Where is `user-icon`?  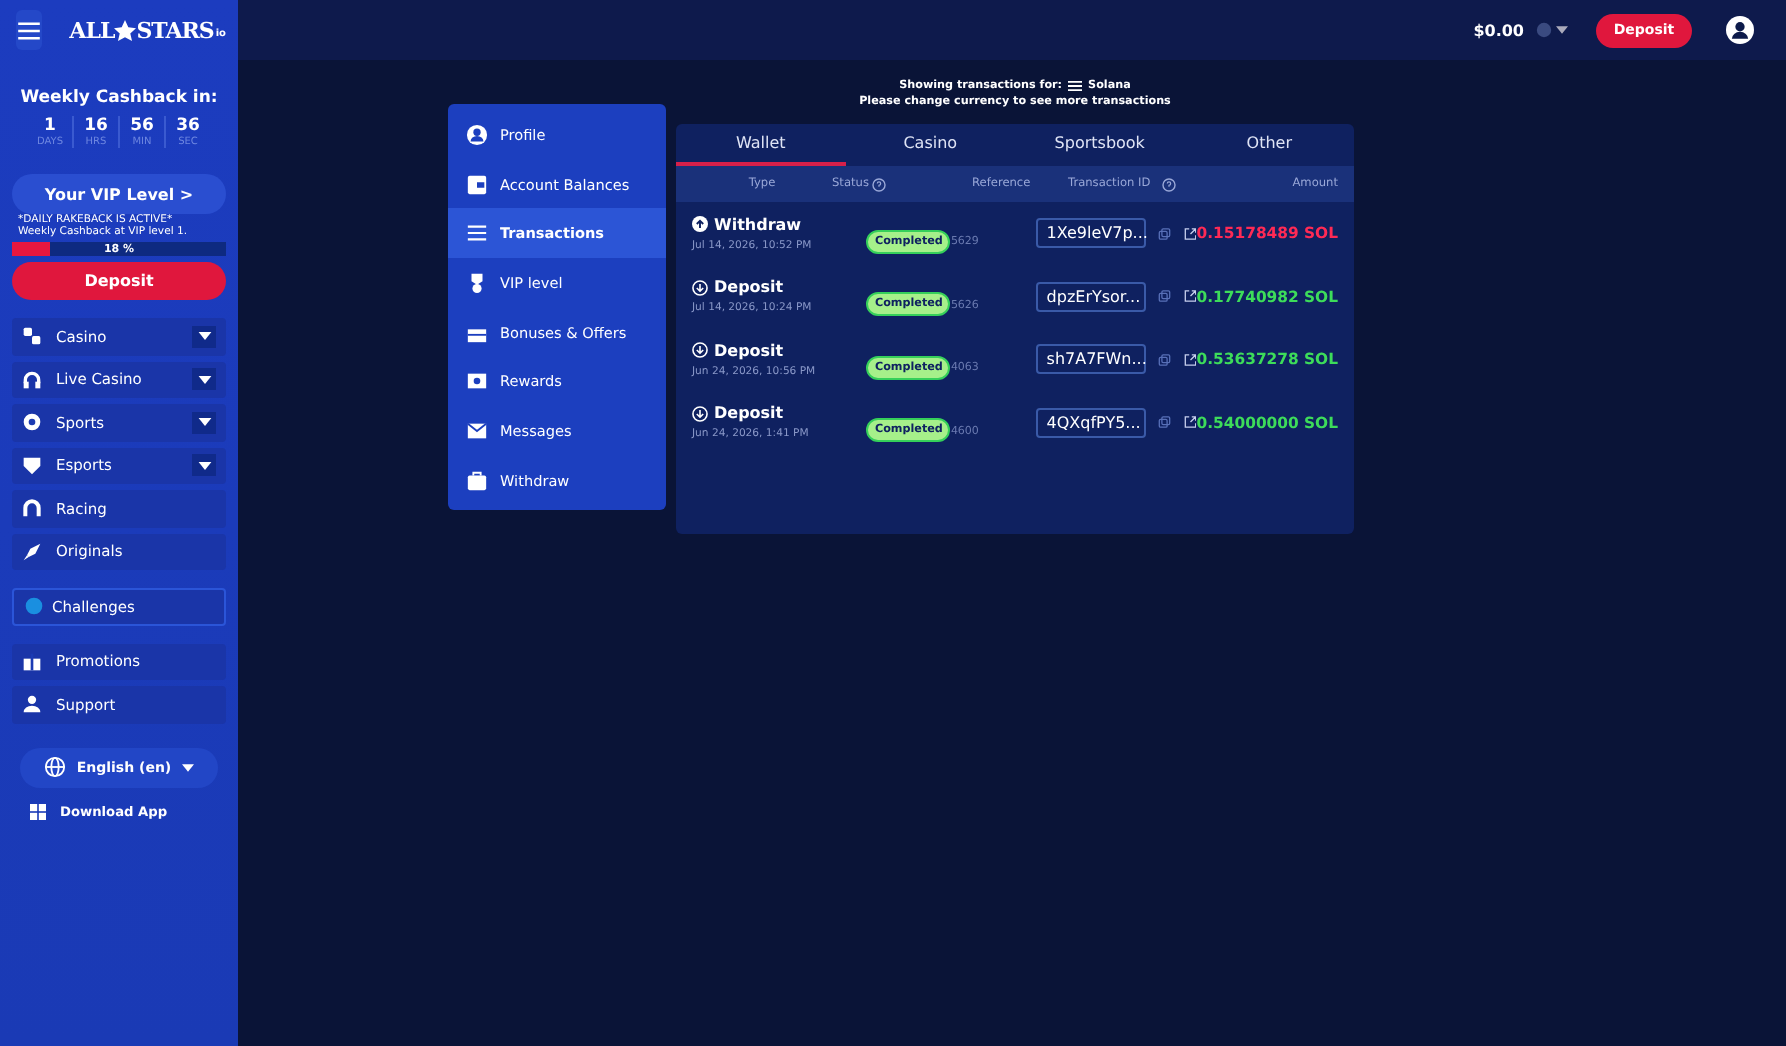 user-icon is located at coordinates (477, 134).